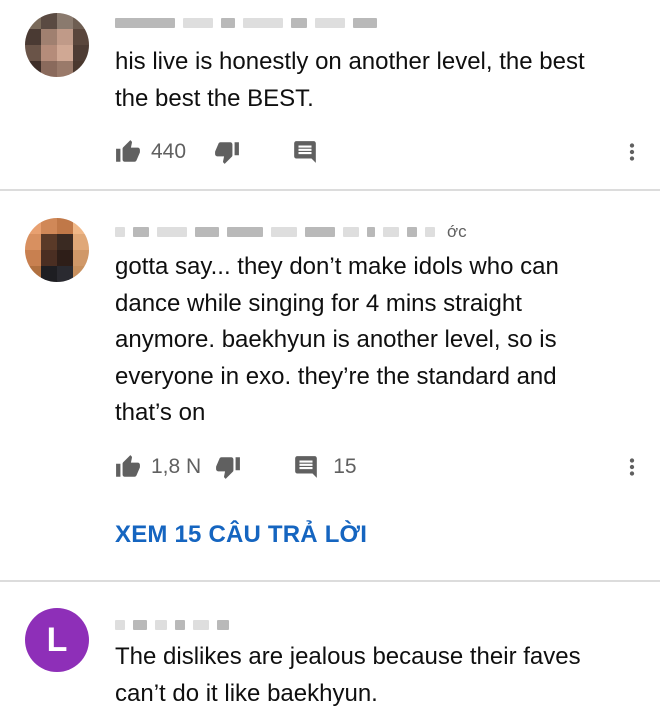 The height and width of the screenshot is (714, 660). Describe the element at coordinates (176, 466) in the screenshot. I see `like-count: 1,8 N` at that location.